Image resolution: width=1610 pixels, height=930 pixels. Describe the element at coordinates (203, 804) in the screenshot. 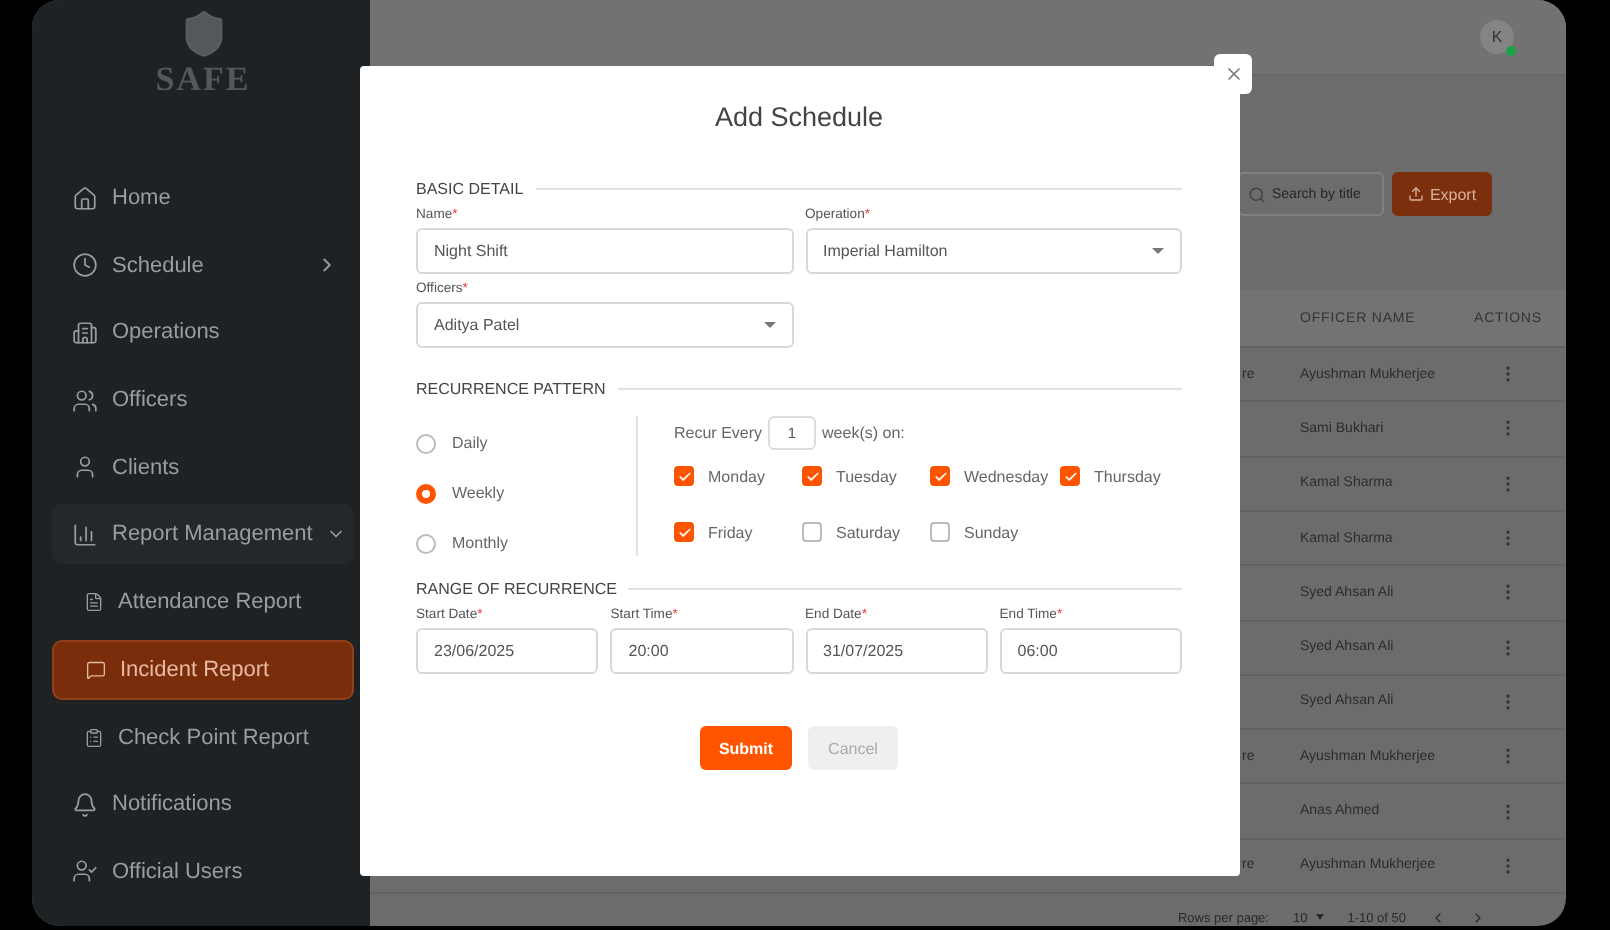

I see `sidebar-item: Notifications` at that location.